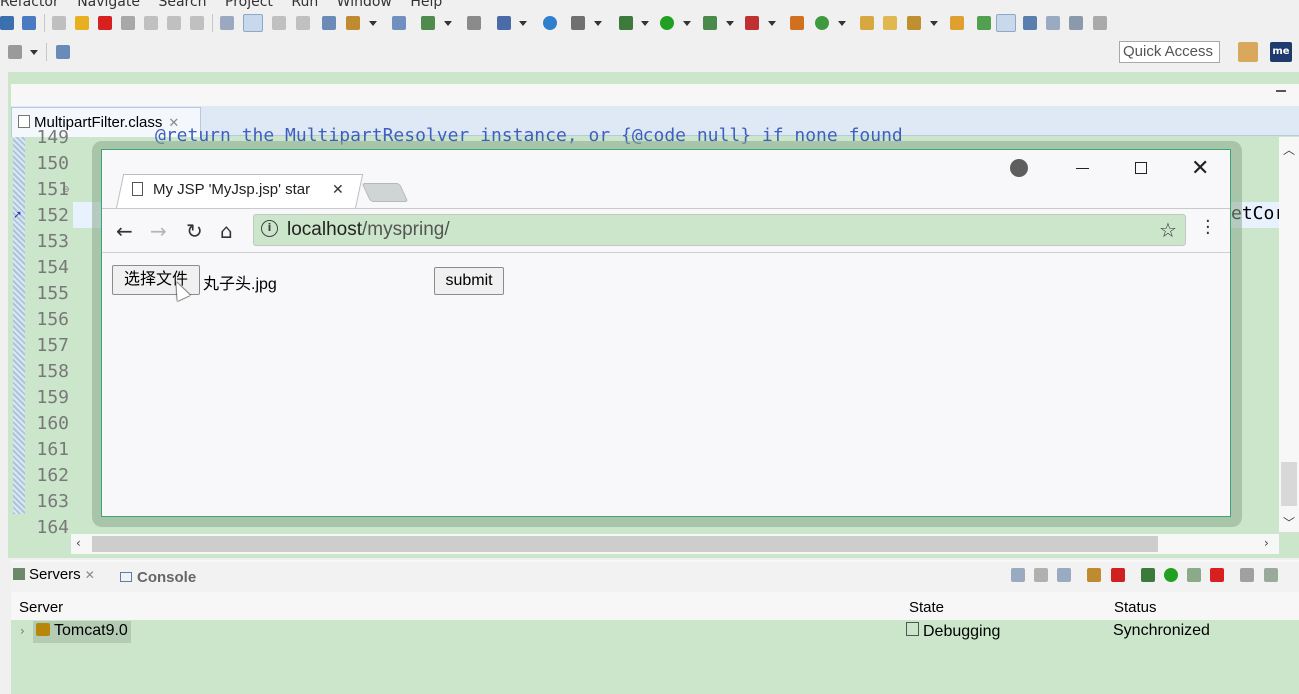 The image size is (1299, 694). Describe the element at coordinates (1289, 522) in the screenshot. I see `scroll-down-icon: ﹀` at that location.